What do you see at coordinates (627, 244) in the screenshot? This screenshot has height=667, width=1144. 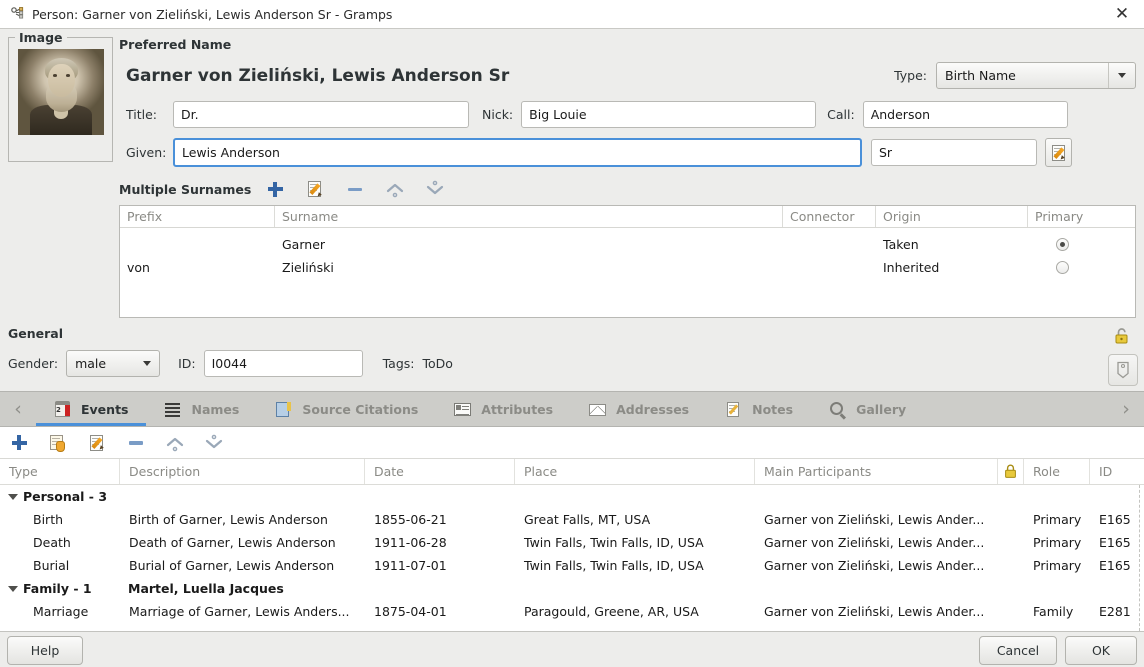 I see `table-row: Garner Taken` at bounding box center [627, 244].